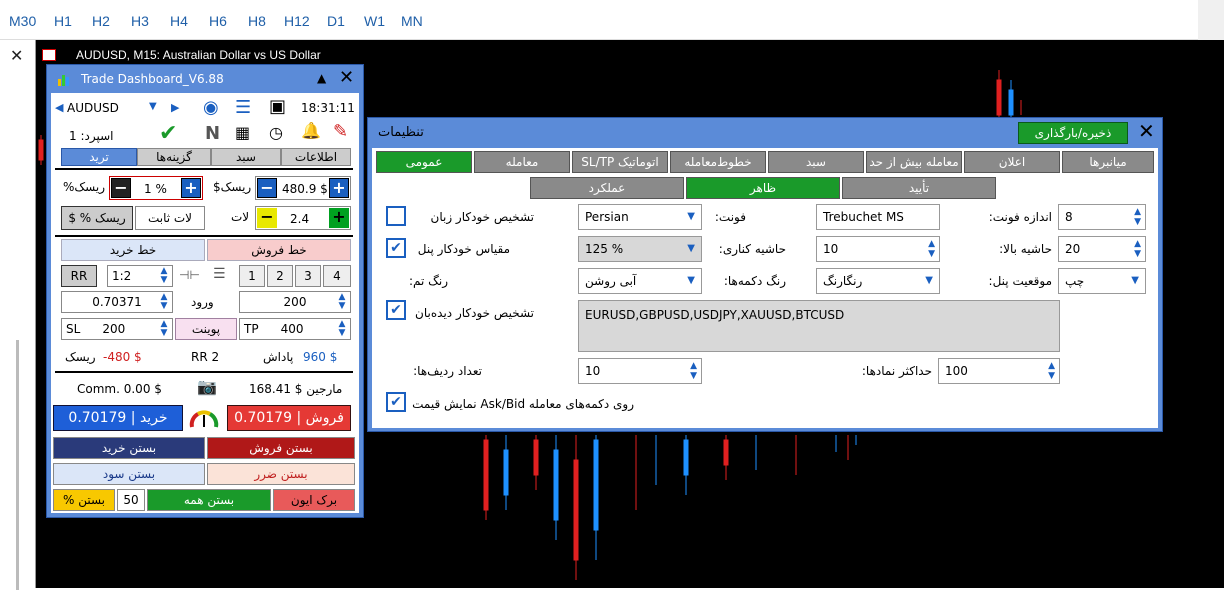 This screenshot has height=590, width=1224. What do you see at coordinates (174, 157) in the screenshot?
I see `tab-options: گزینه‌ها` at bounding box center [174, 157].